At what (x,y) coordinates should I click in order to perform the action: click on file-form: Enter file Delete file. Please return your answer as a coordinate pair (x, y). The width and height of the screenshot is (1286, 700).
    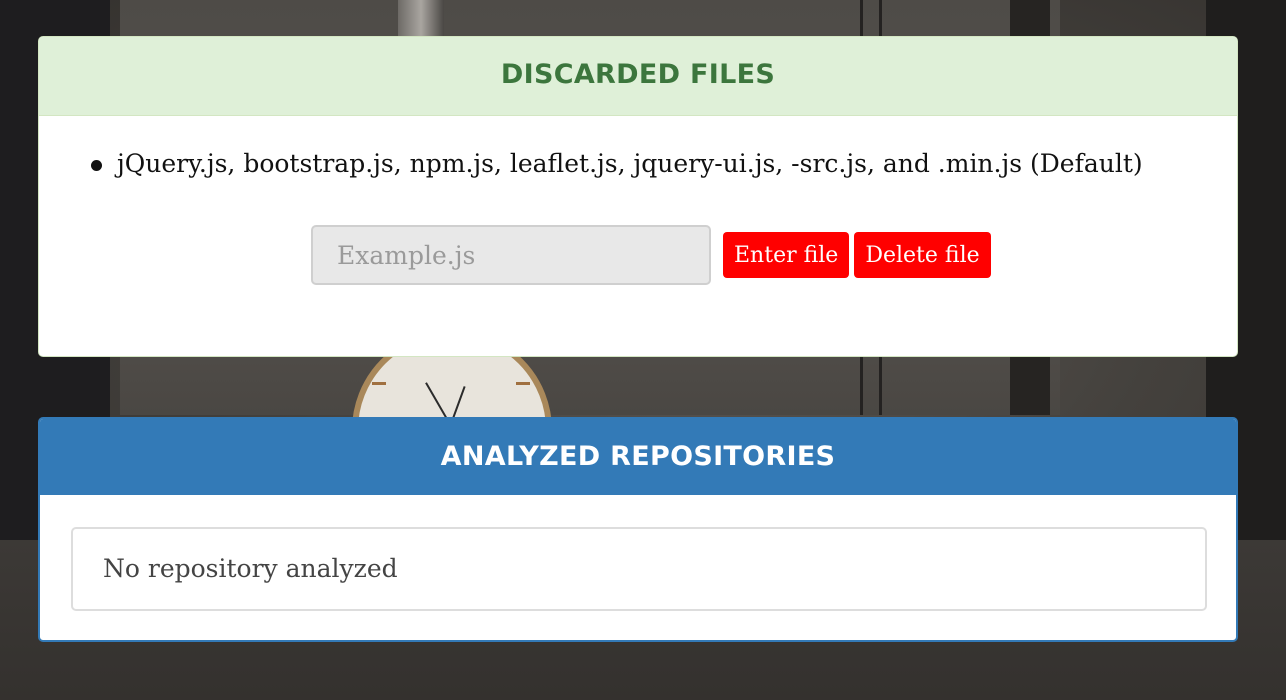
    Looking at the image, I should click on (651, 255).